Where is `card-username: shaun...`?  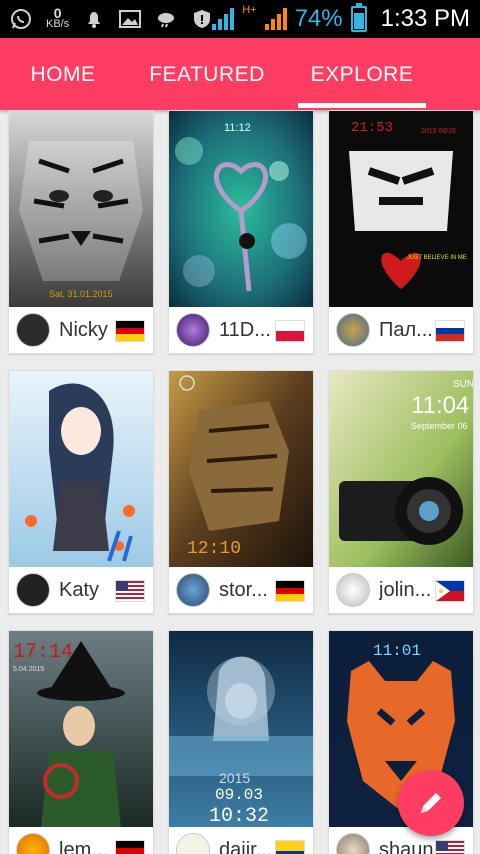 card-username: shaun... is located at coordinates (408, 846).